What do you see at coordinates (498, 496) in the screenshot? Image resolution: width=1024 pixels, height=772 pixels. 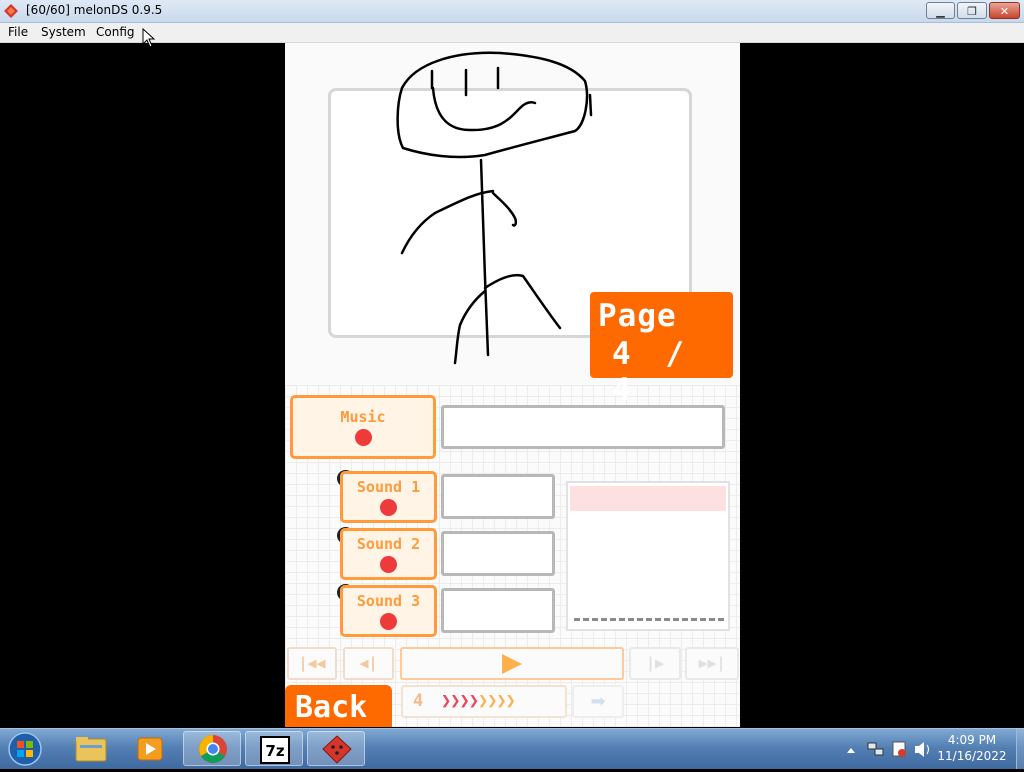 I see `sound-1-track-bar` at bounding box center [498, 496].